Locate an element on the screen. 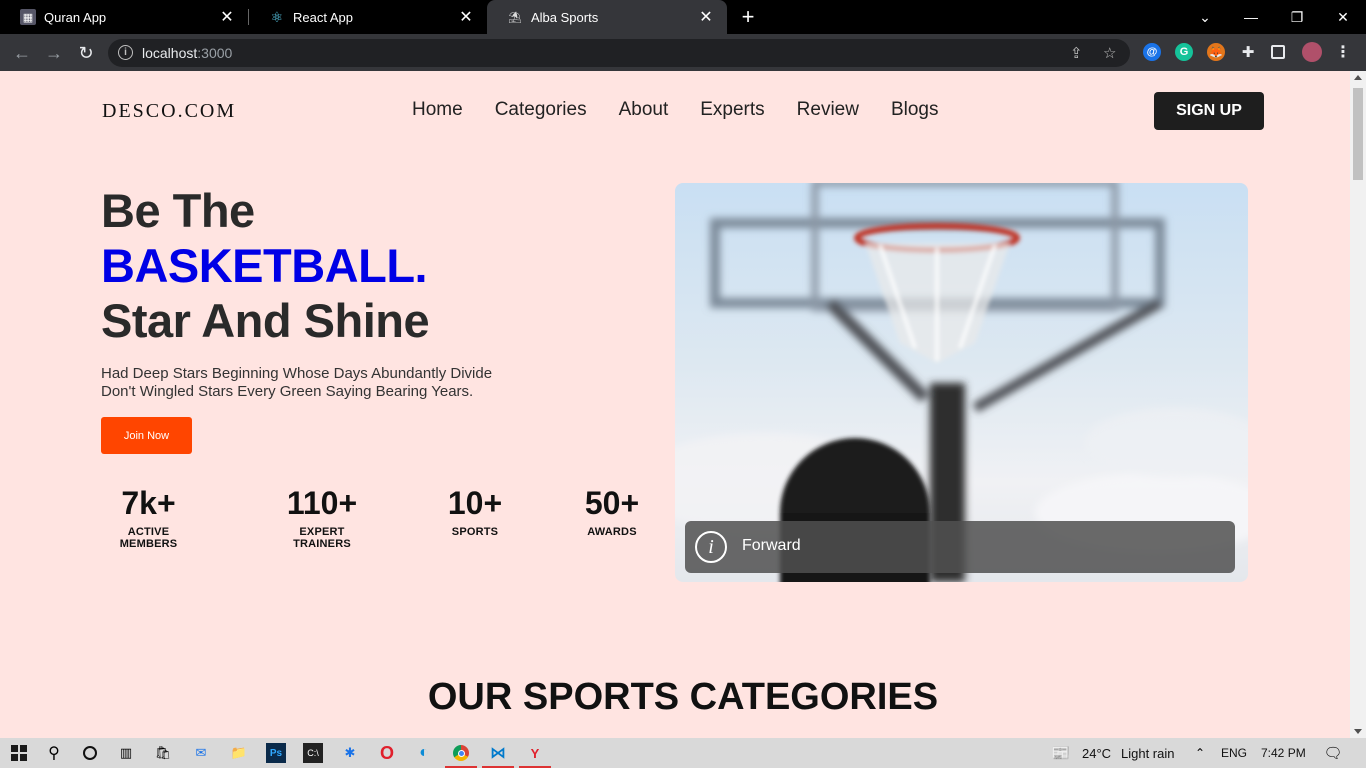 The height and width of the screenshot is (768, 1366). nav-blogs: Blogs is located at coordinates (915, 110).